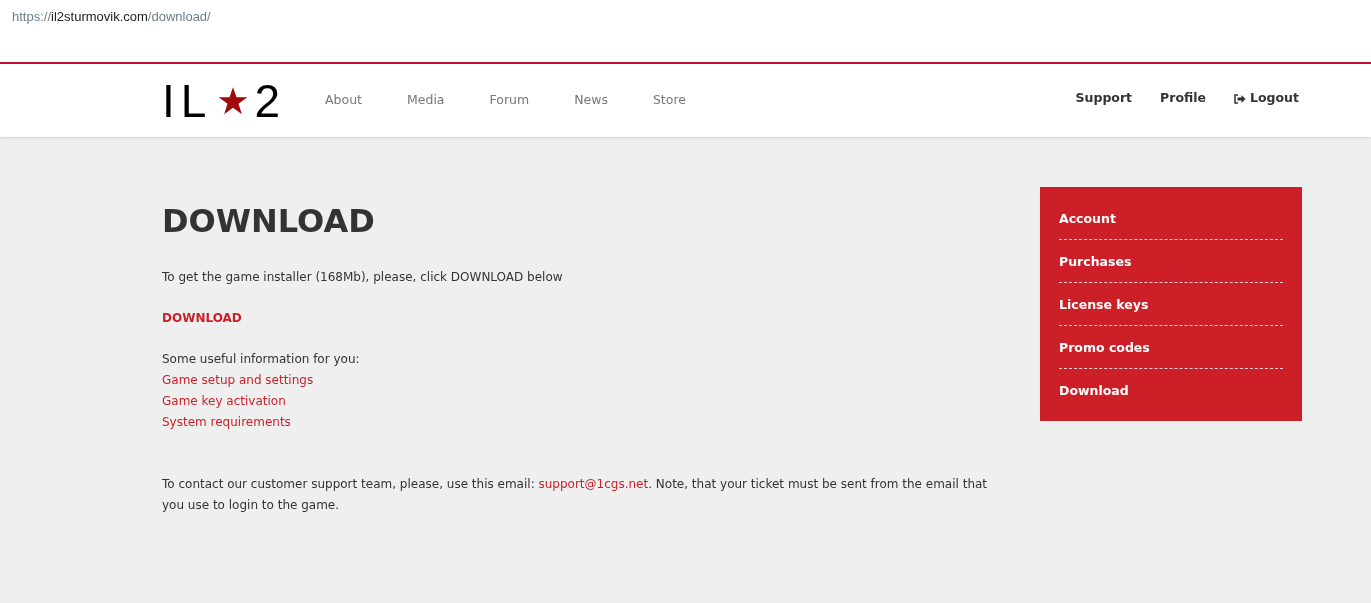  Describe the element at coordinates (261, 359) in the screenshot. I see `info-heading: Some useful information for you:` at that location.